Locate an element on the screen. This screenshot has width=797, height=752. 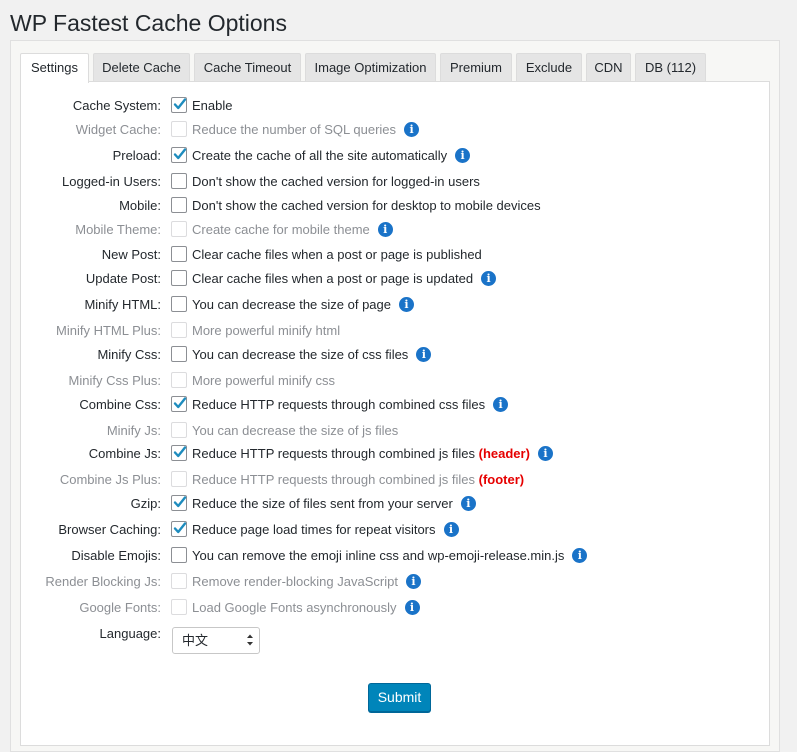
checkbox-mobile-theme is located at coordinates (179, 229).